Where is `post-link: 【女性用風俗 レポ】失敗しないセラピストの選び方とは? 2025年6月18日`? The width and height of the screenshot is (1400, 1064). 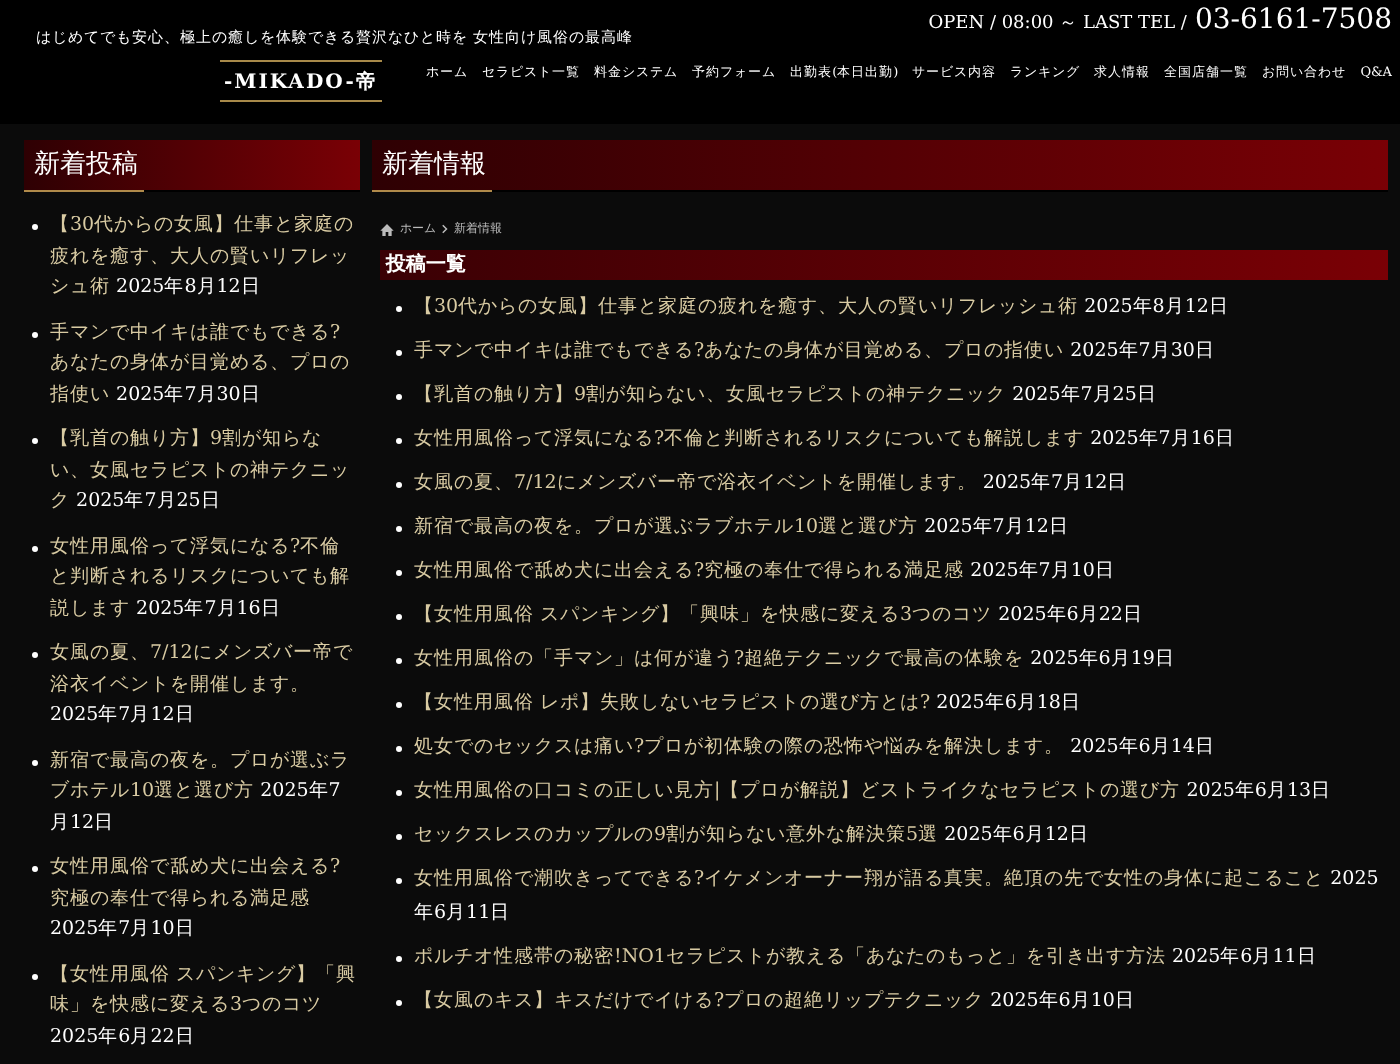 post-link: 【女性用風俗 レポ】失敗しないセラピストの選び方とは? 2025年6月18日 is located at coordinates (747, 703).